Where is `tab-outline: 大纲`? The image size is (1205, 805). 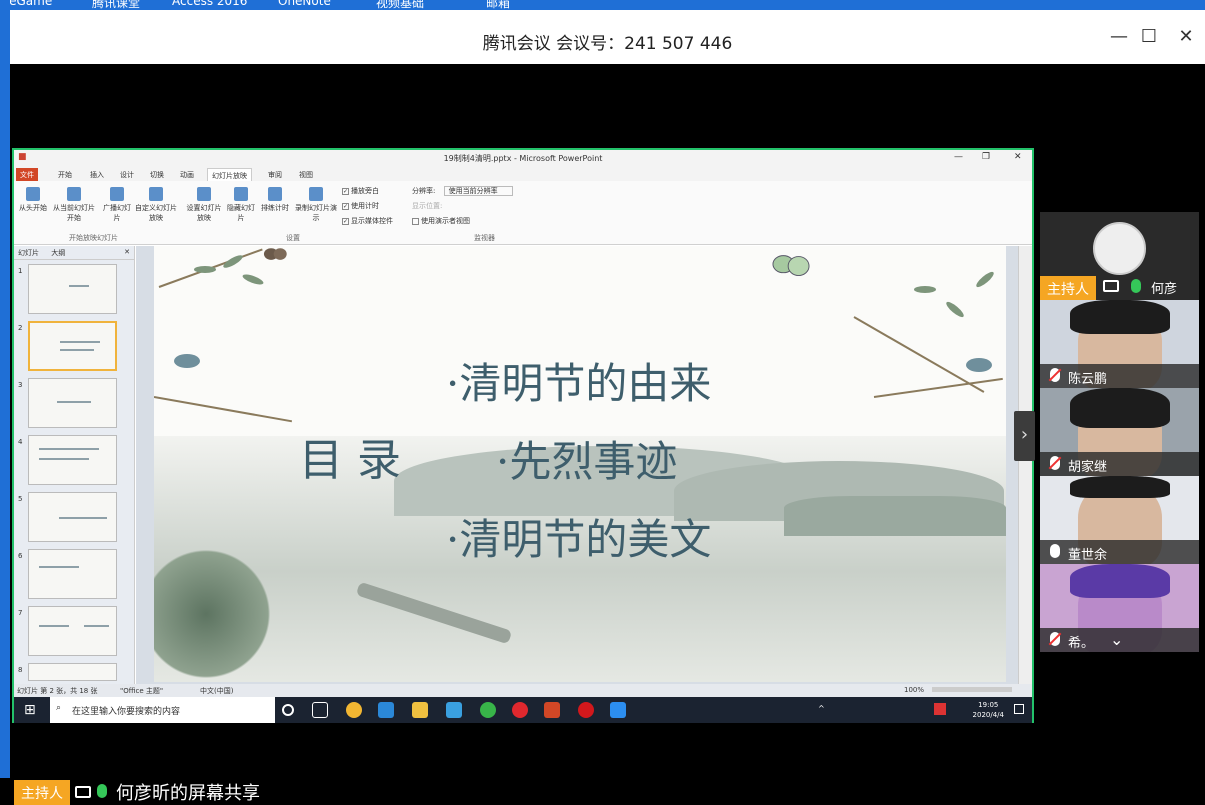
tab-outline: 大纲 is located at coordinates (58, 253).